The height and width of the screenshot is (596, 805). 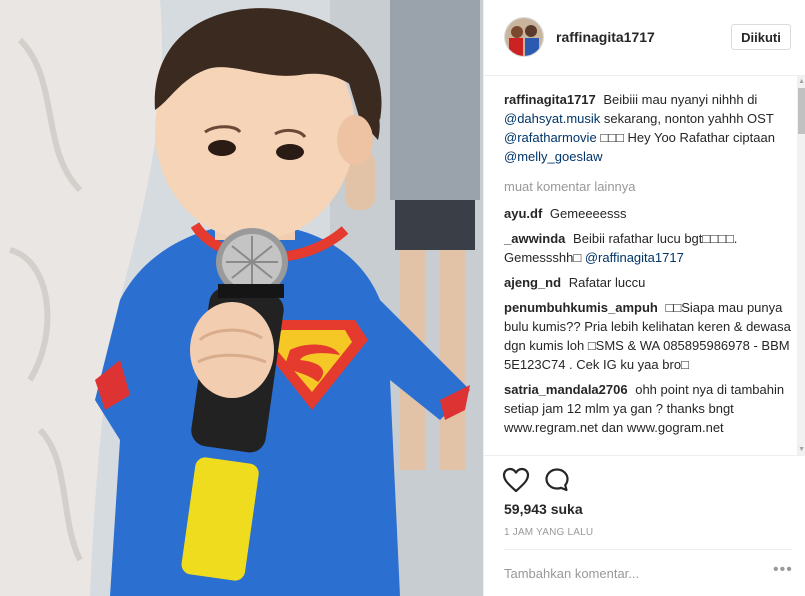 I want to click on scrollbar-thumb, so click(x=801, y=111).